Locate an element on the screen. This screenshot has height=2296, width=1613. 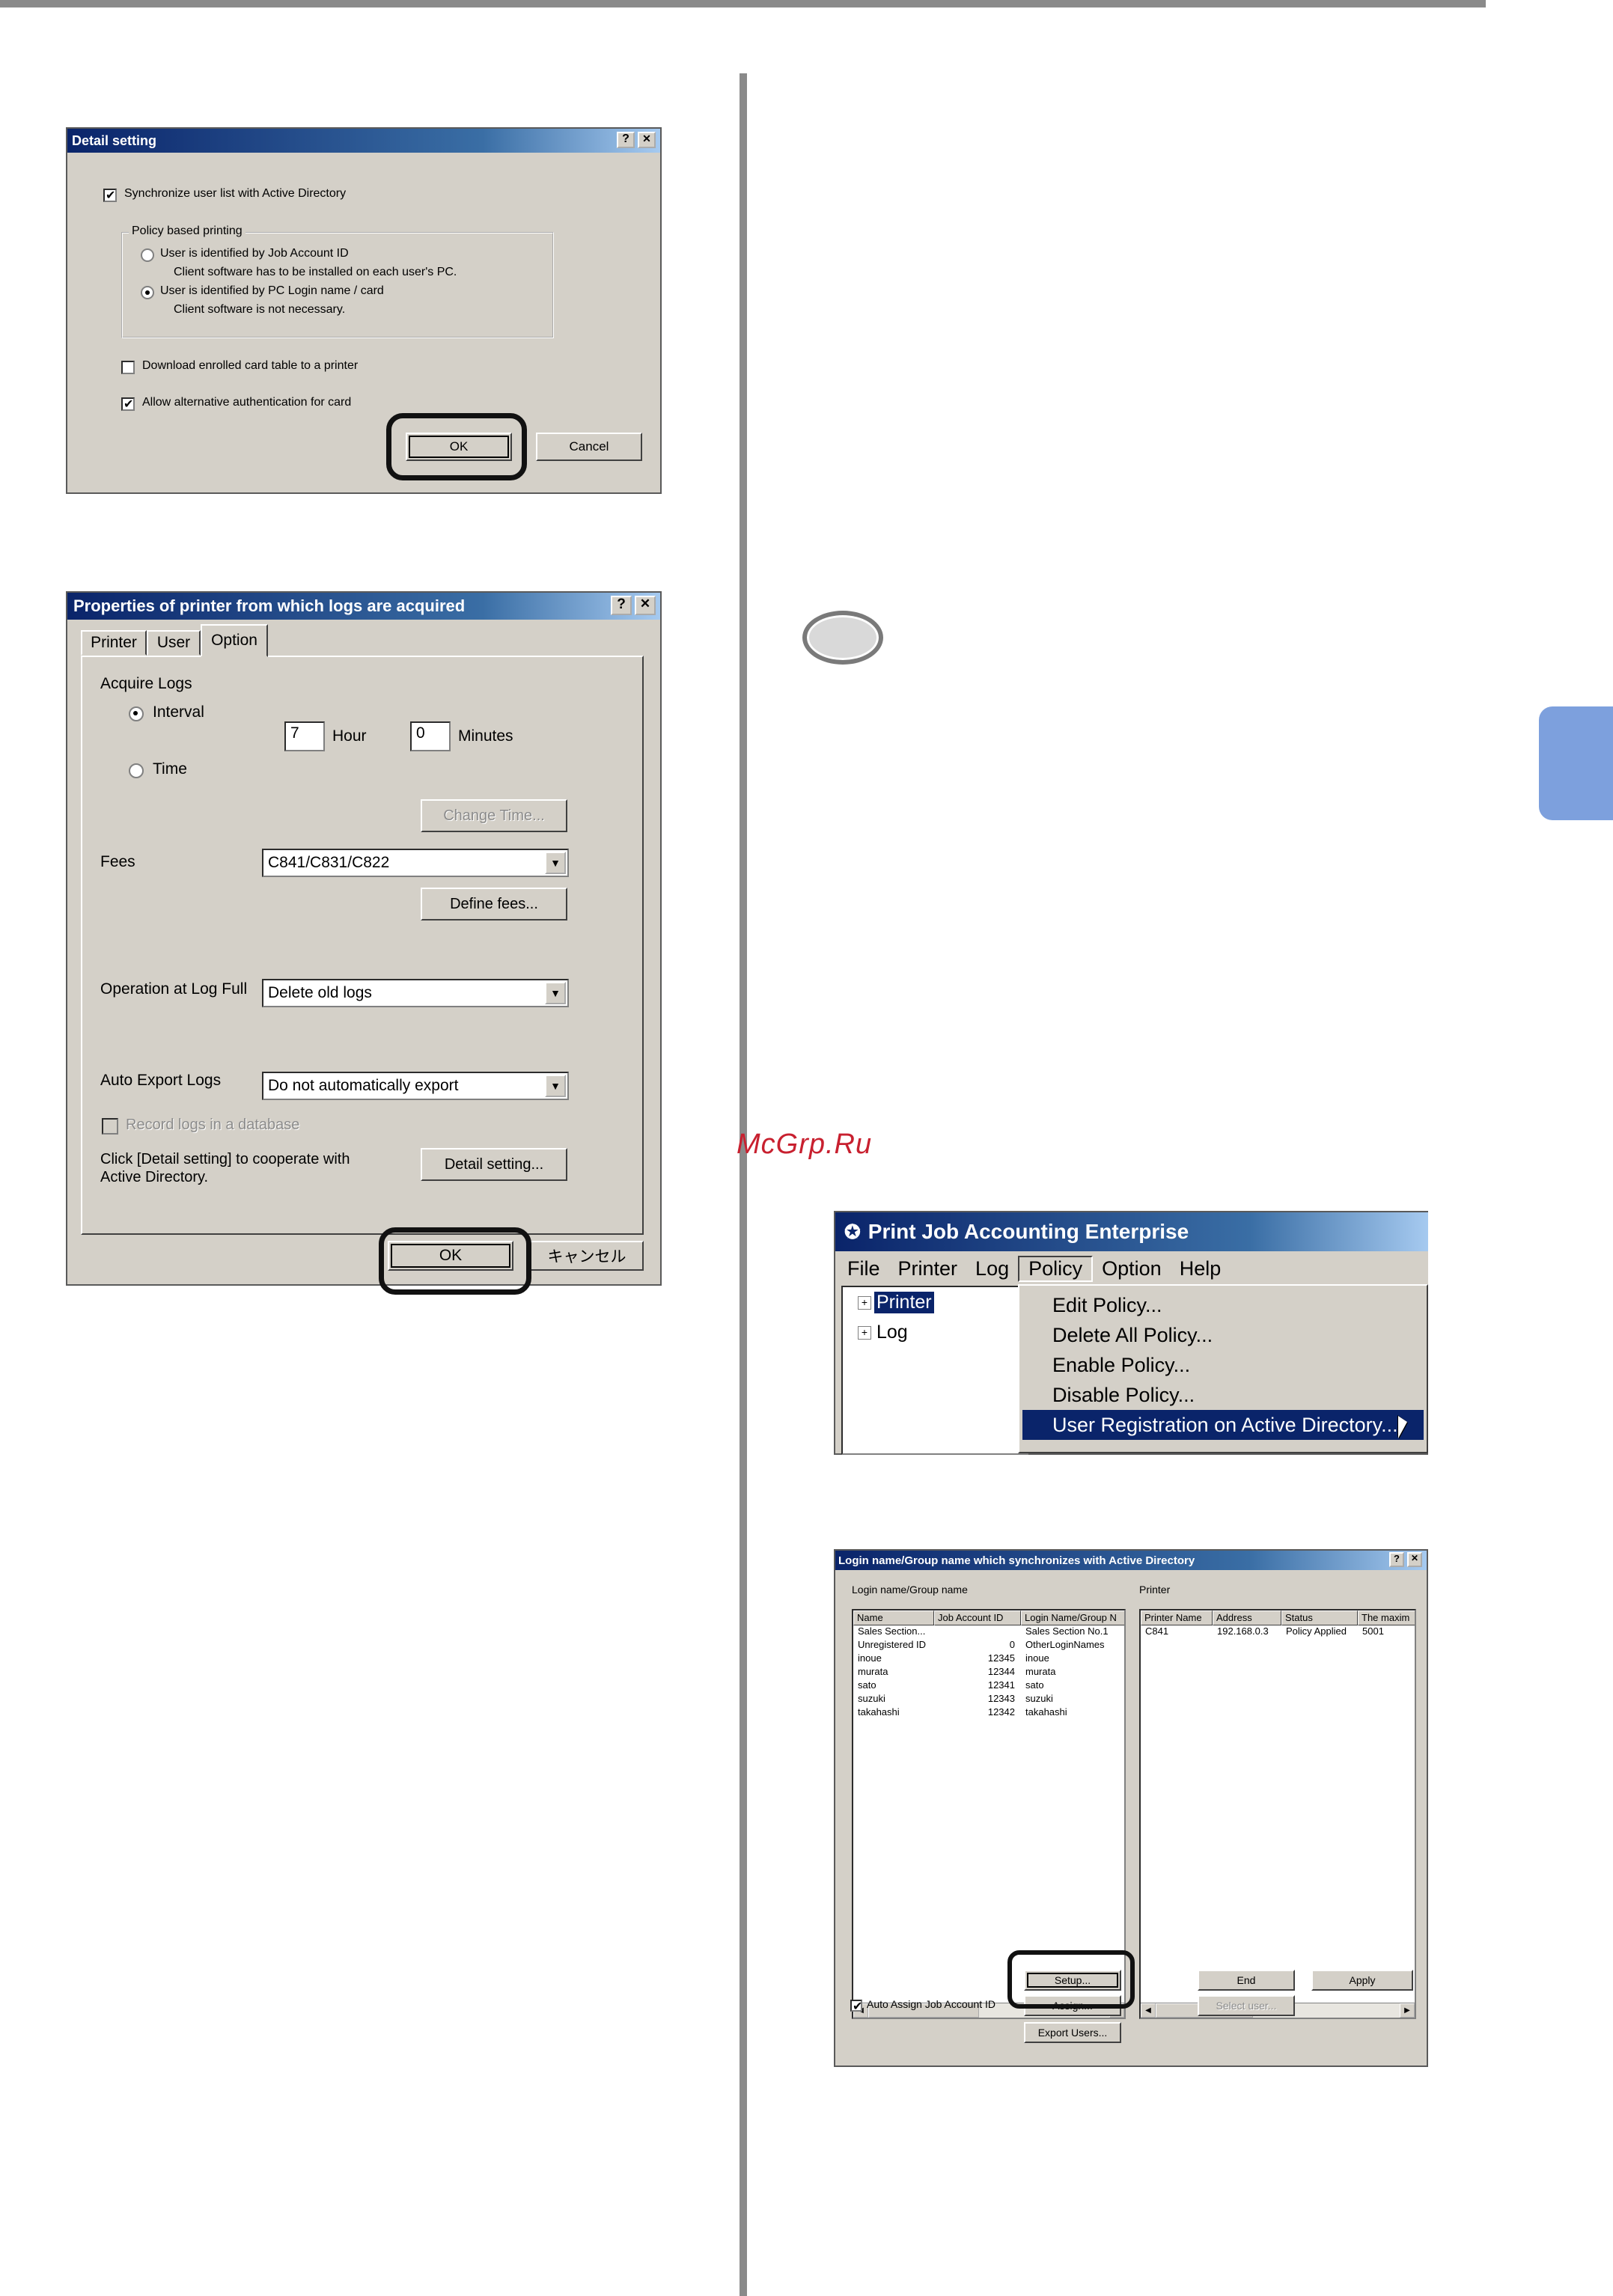
sync-ad-checkbox is located at coordinates (110, 195).